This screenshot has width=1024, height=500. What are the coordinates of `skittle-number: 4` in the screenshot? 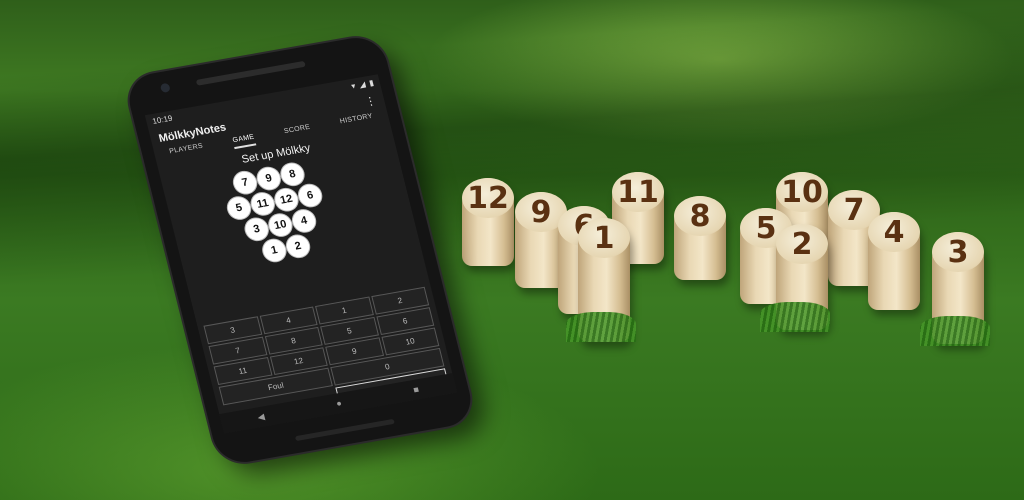 It's located at (894, 232).